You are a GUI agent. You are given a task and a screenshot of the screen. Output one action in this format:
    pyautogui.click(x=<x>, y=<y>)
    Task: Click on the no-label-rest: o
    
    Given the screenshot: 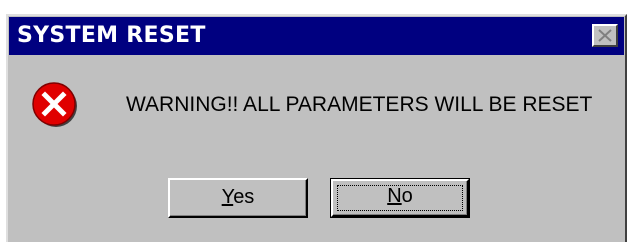 What is the action you would take?
    pyautogui.click(x=407, y=196)
    